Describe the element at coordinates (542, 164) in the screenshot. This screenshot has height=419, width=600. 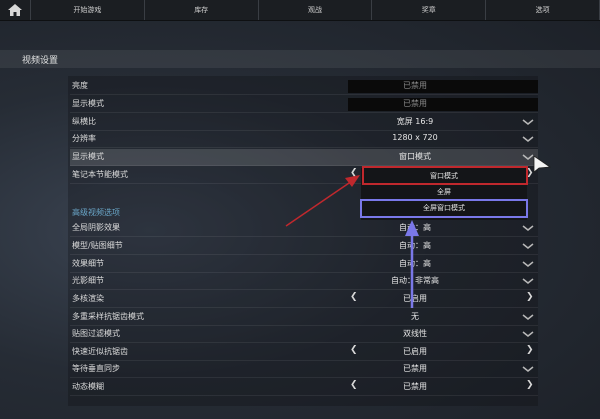
I see `cursor-icon` at that location.